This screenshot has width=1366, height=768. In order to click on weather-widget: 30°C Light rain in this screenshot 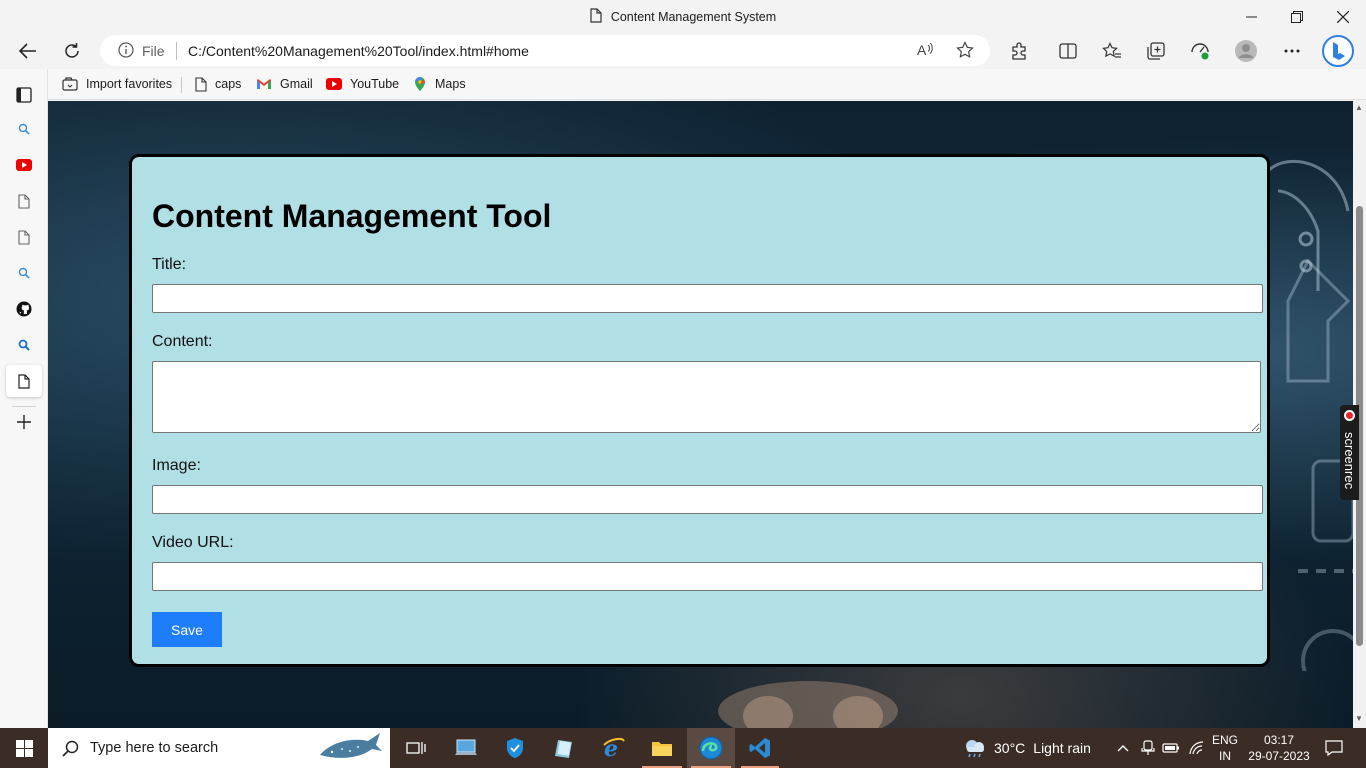, I will do `click(1028, 748)`.